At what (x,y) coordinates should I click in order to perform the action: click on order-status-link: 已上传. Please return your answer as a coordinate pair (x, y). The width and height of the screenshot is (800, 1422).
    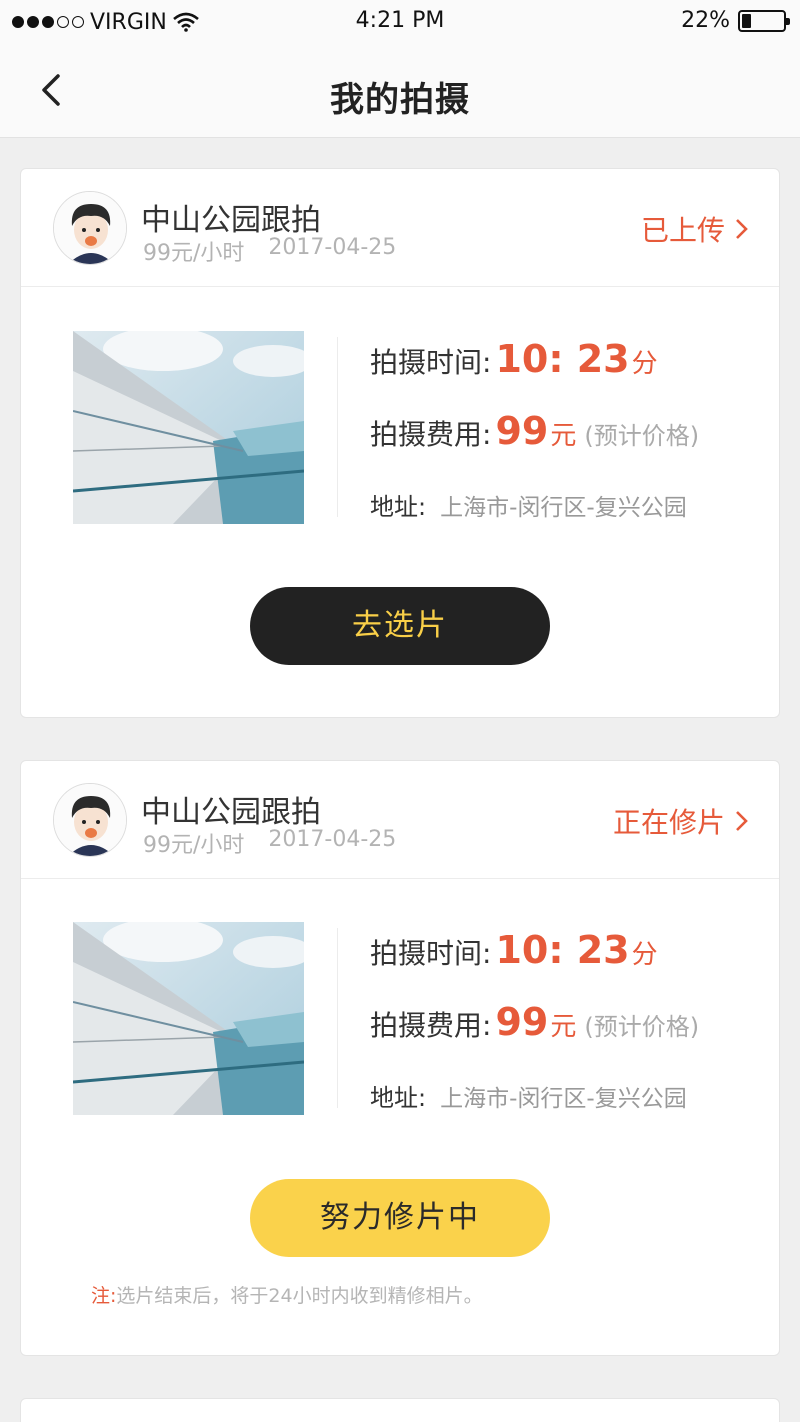
    Looking at the image, I should click on (695, 229).